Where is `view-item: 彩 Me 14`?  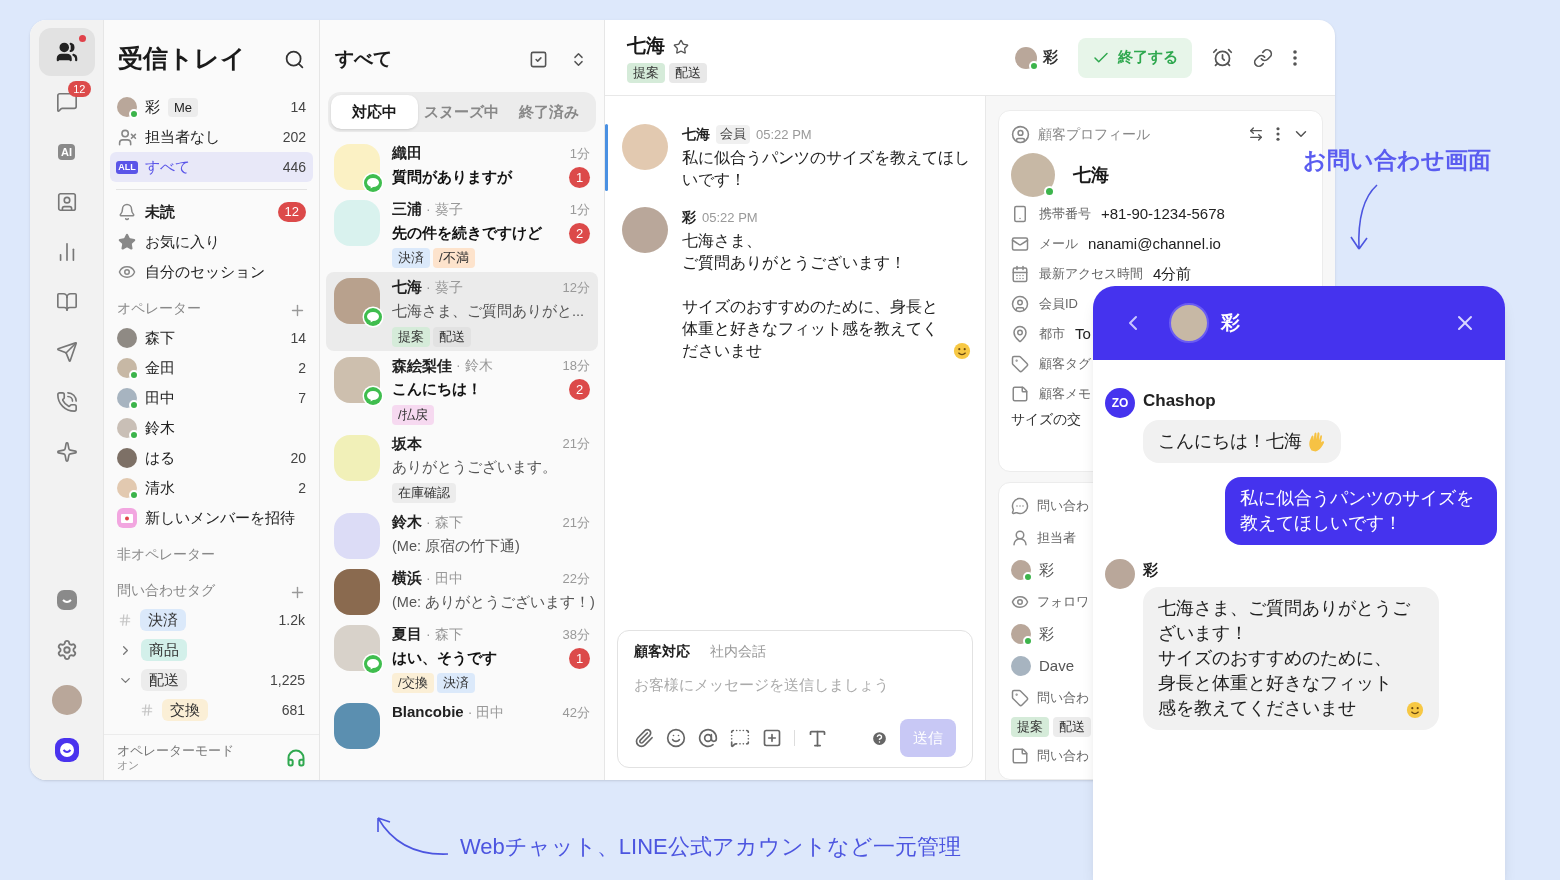 view-item: 彩 Me 14 is located at coordinates (211, 107).